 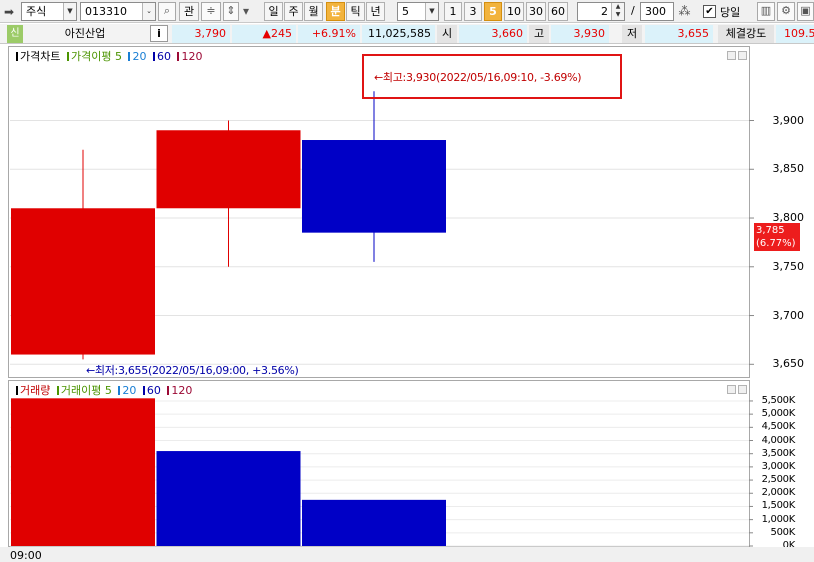 What do you see at coordinates (778, 480) in the screenshot?
I see `volume-tick-label: 2,500K` at bounding box center [778, 480].